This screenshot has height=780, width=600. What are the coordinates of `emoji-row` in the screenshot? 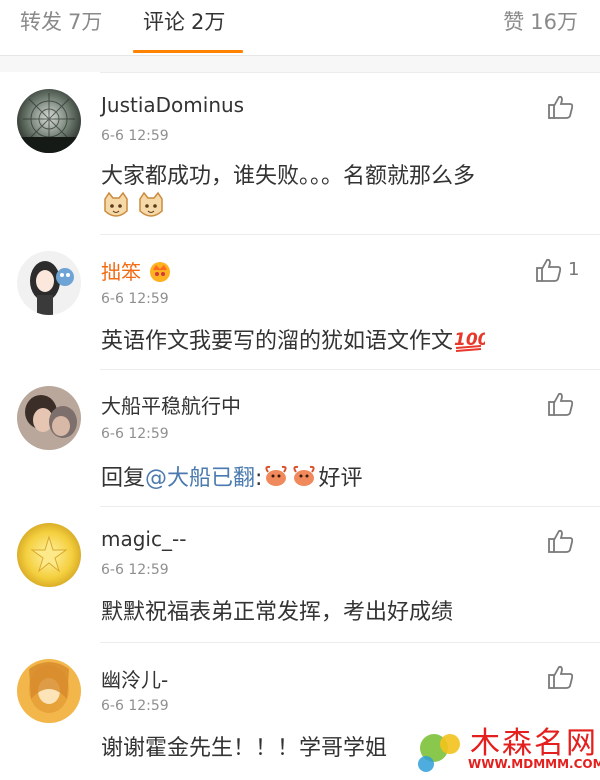 It's located at (133, 208).